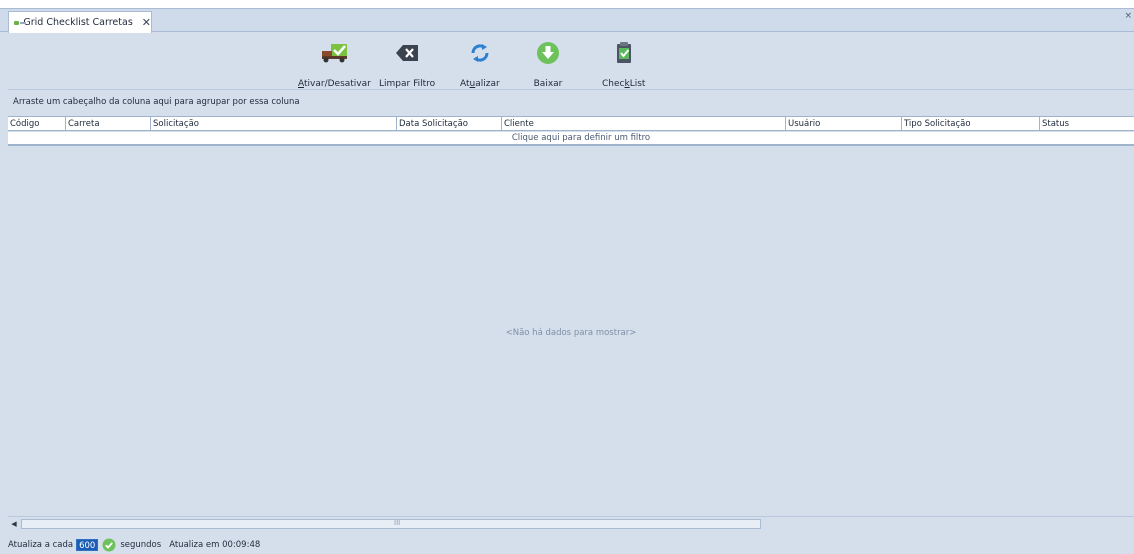  Describe the element at coordinates (581, 138) in the screenshot. I see `filter-prompt: Clique aqui para definir um filtro` at that location.